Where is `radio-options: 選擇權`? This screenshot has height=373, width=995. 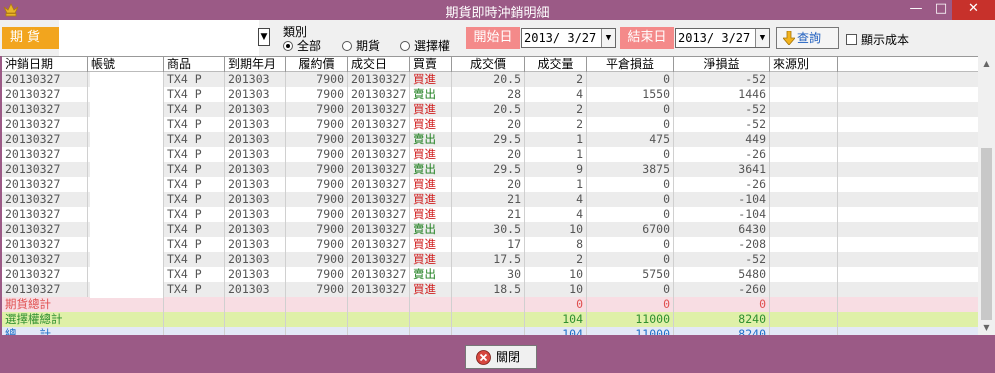
radio-options: 選擇權 is located at coordinates (425, 45).